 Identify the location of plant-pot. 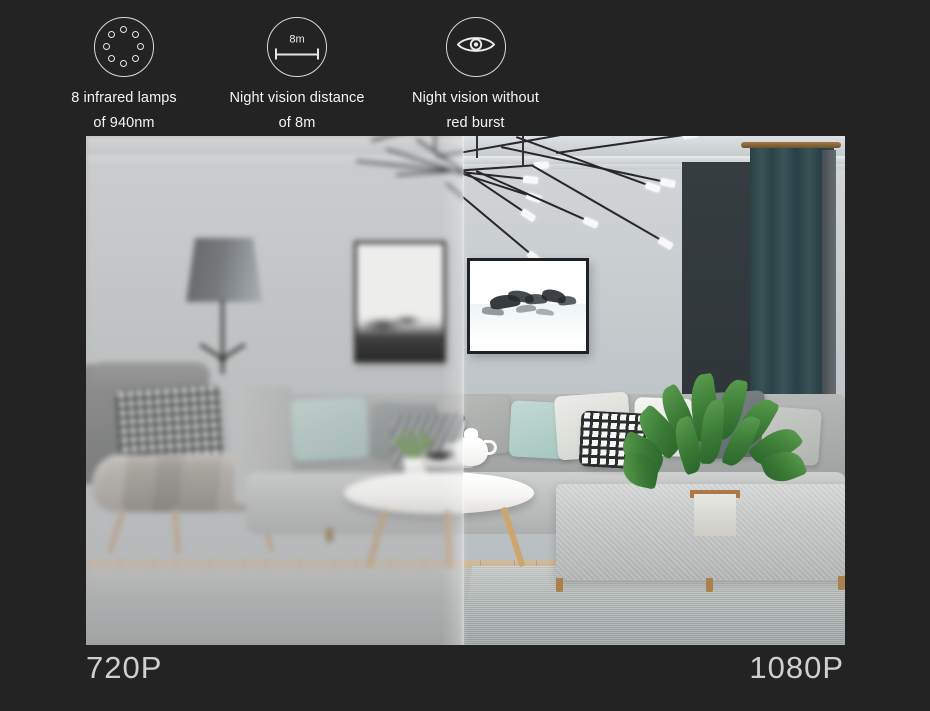
(715, 515).